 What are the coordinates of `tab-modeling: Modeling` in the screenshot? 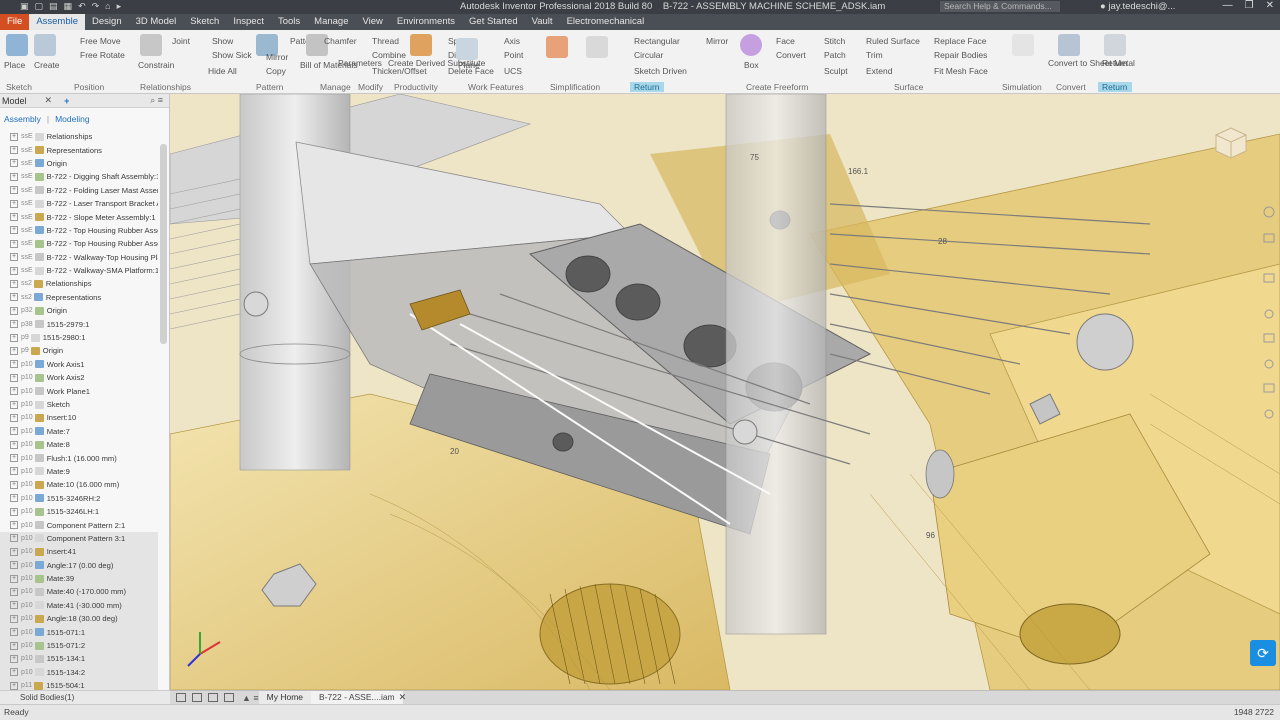 It's located at (72, 119).